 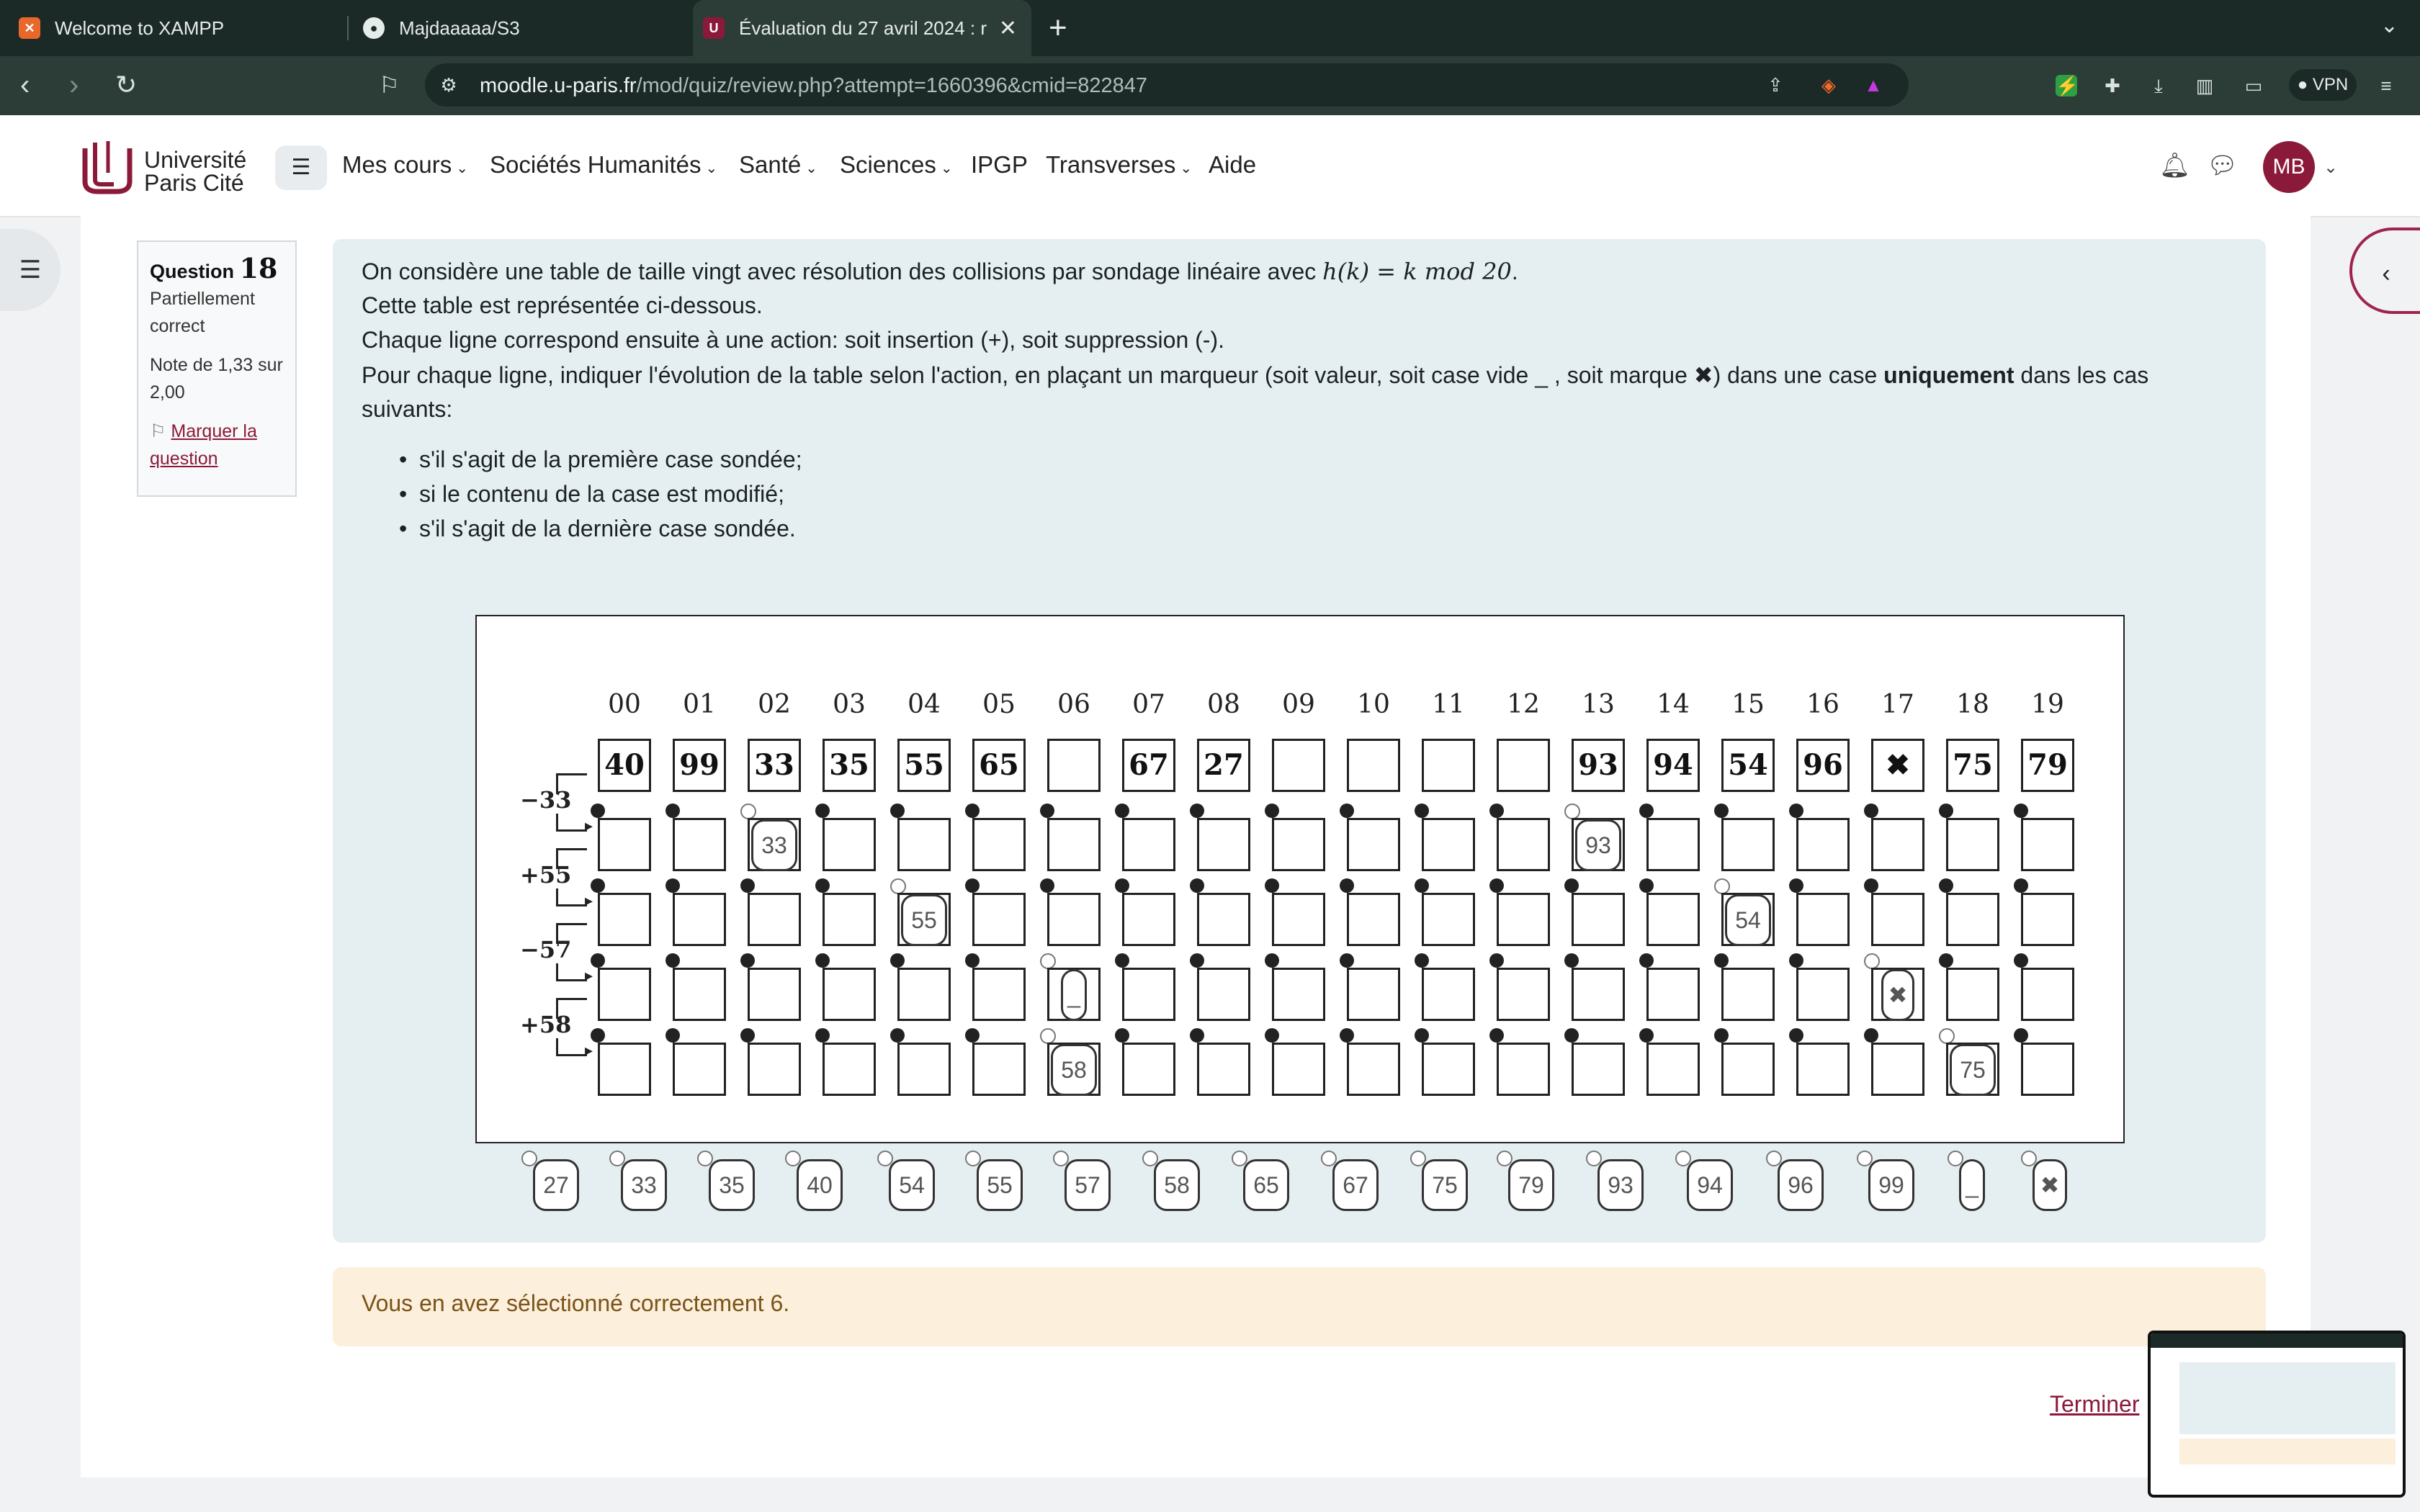 What do you see at coordinates (2094, 1404) in the screenshot?
I see `finish-review-link: Terminer` at bounding box center [2094, 1404].